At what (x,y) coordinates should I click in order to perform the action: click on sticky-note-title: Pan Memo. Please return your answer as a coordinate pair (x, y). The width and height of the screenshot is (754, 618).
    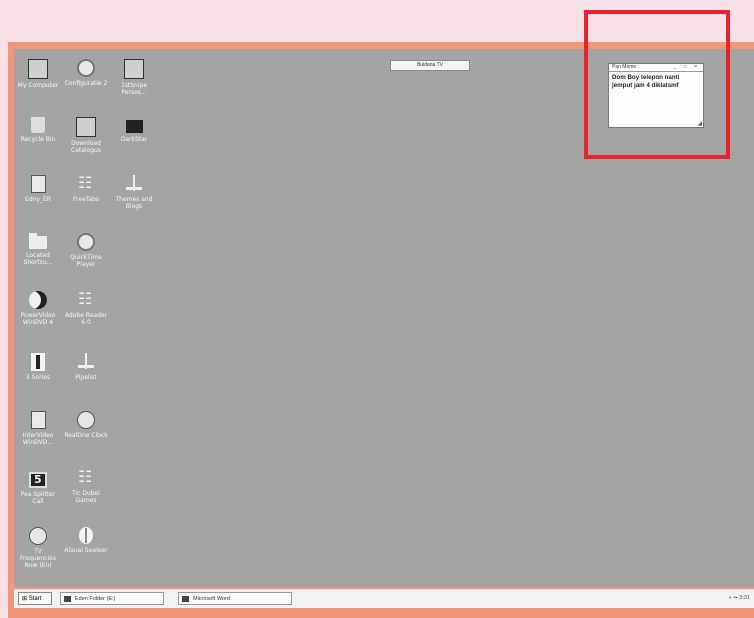
    Looking at the image, I should click on (624, 67).